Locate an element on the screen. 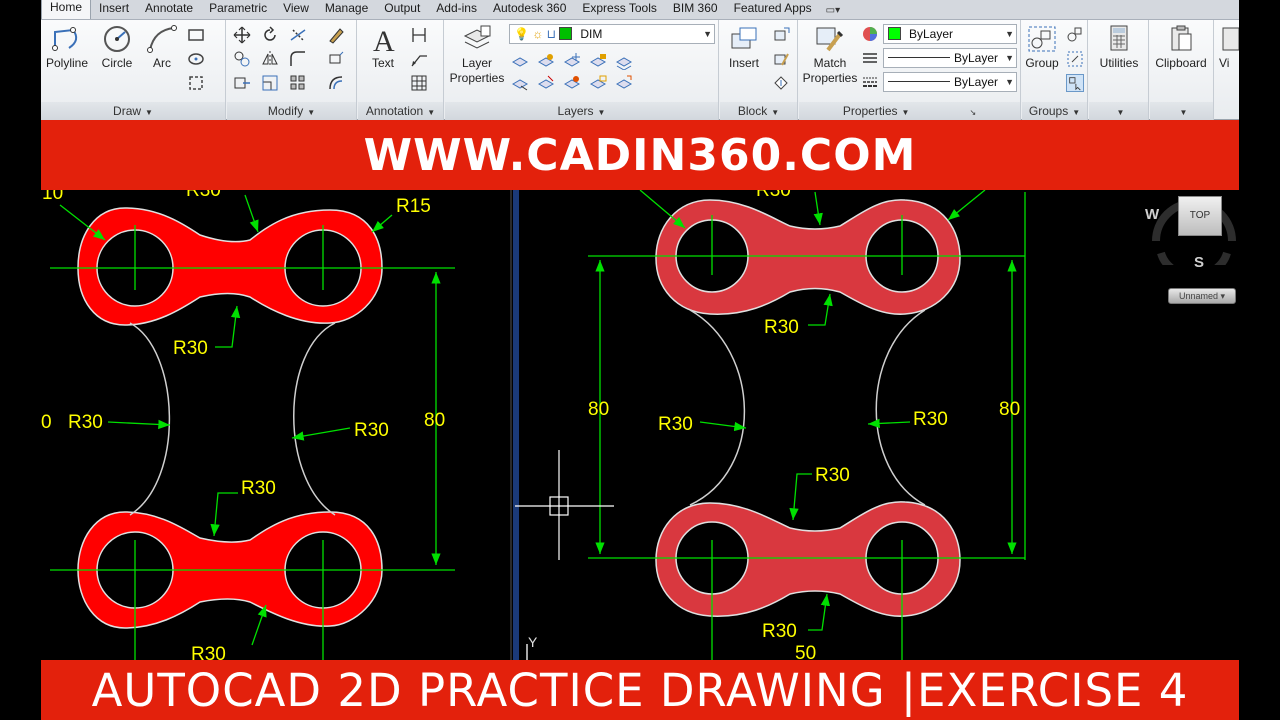  panel-layers-title: Layers ▼ is located at coordinates (581, 111).